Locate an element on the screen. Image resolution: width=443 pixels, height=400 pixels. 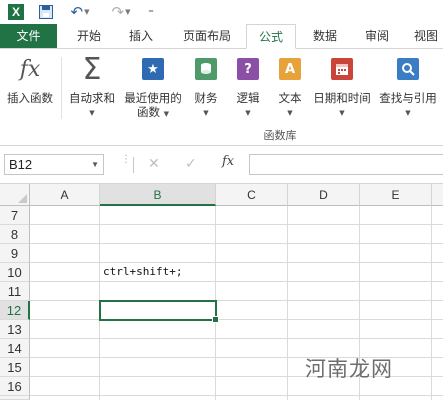
row-header-11: 11 is located at coordinates (15, 291).